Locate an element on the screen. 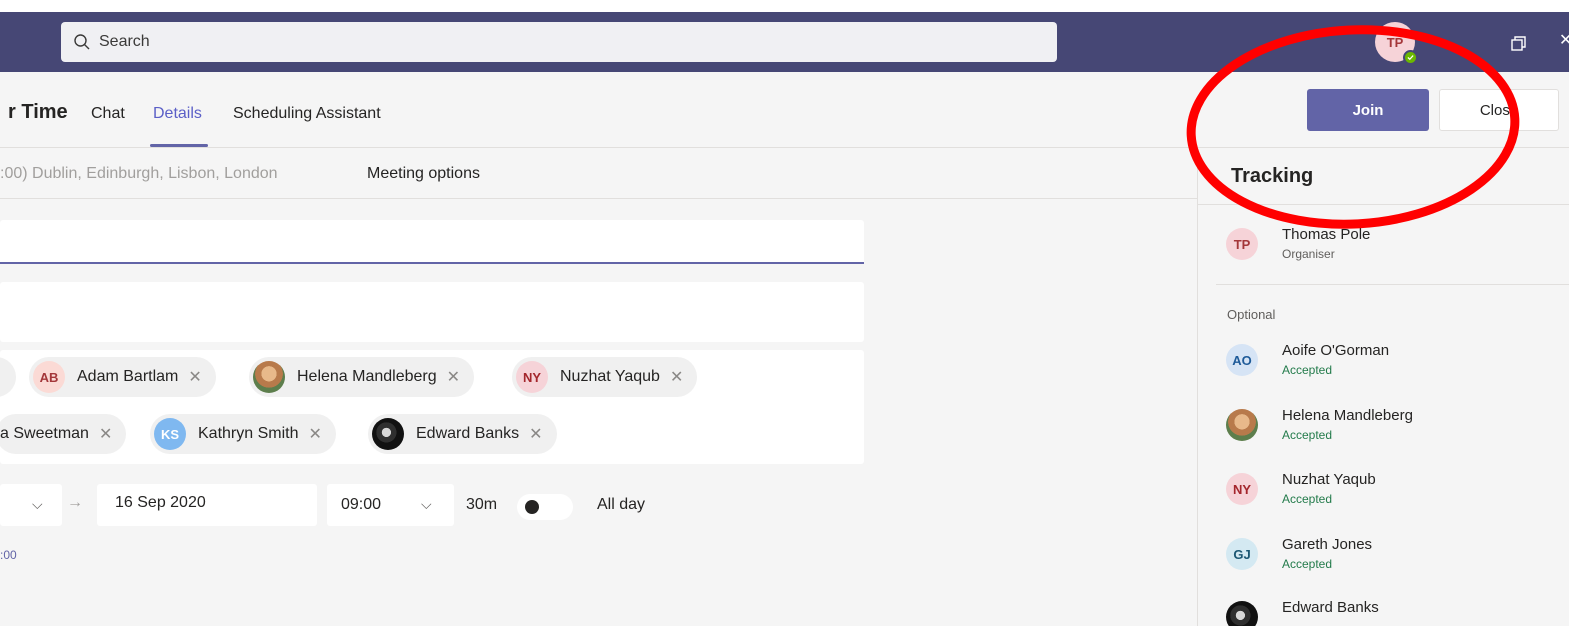  person-role: Organiser is located at coordinates (1308, 254).